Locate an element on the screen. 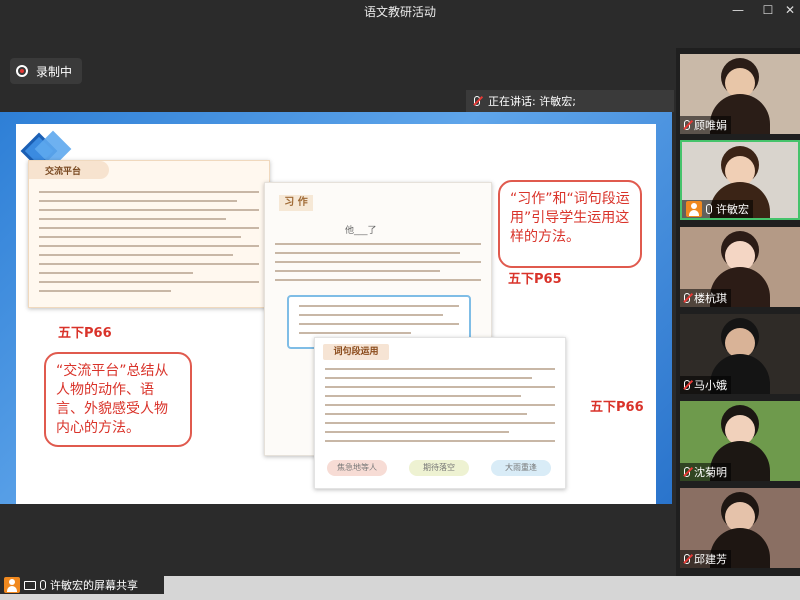 This screenshot has width=800, height=600. participant-name: 楼杭琪 is located at coordinates (710, 298).